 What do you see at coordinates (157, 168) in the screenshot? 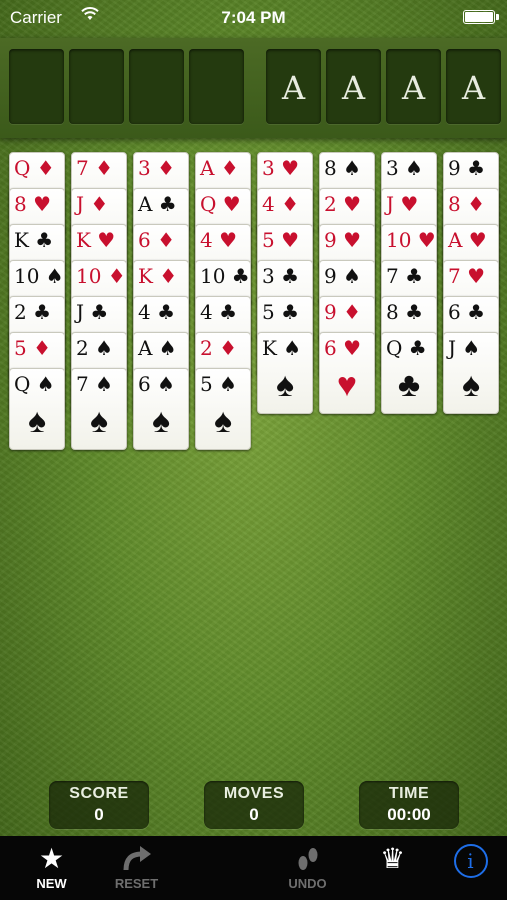
I see `card-index: 3 ♦` at bounding box center [157, 168].